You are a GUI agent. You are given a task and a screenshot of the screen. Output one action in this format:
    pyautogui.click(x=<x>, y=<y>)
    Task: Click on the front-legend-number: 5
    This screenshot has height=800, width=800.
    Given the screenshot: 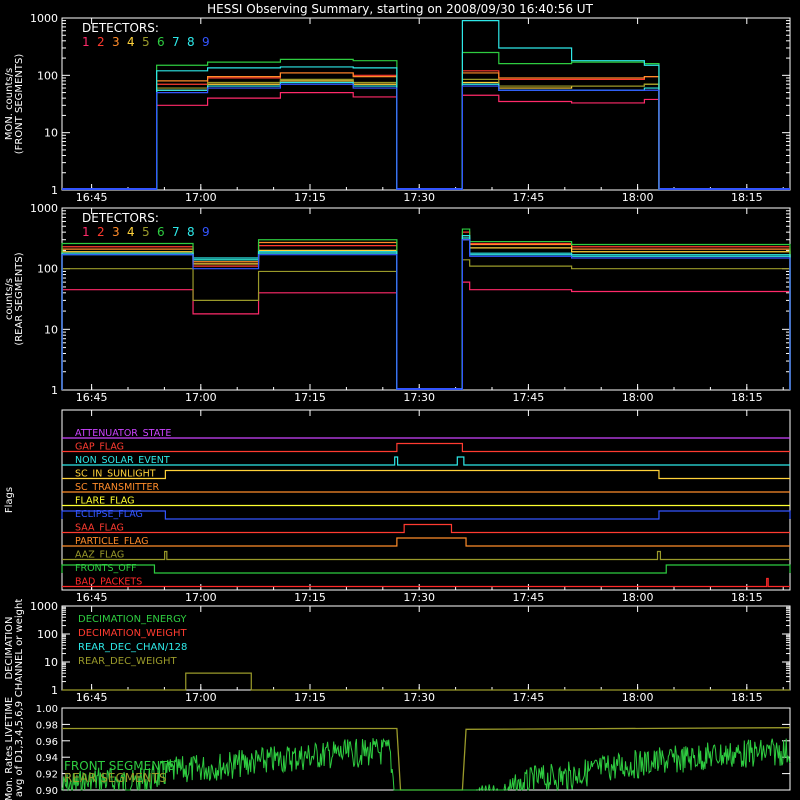 What is the action you would take?
    pyautogui.click(x=146, y=42)
    